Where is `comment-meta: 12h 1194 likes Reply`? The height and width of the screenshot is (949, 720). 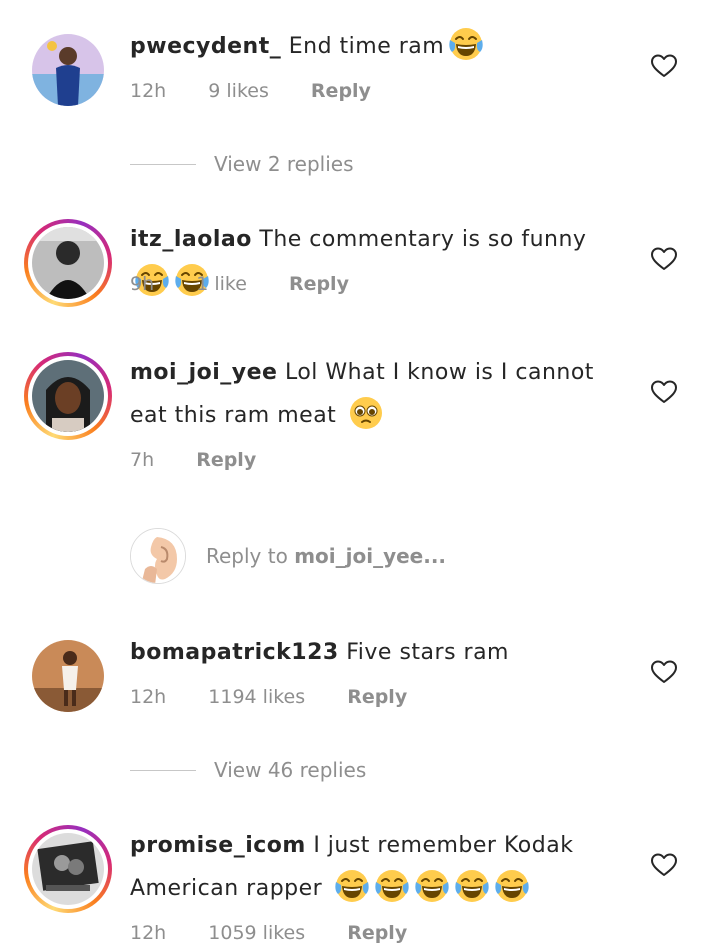
comment-meta: 12h 1194 likes Reply is located at coordinates (286, 697).